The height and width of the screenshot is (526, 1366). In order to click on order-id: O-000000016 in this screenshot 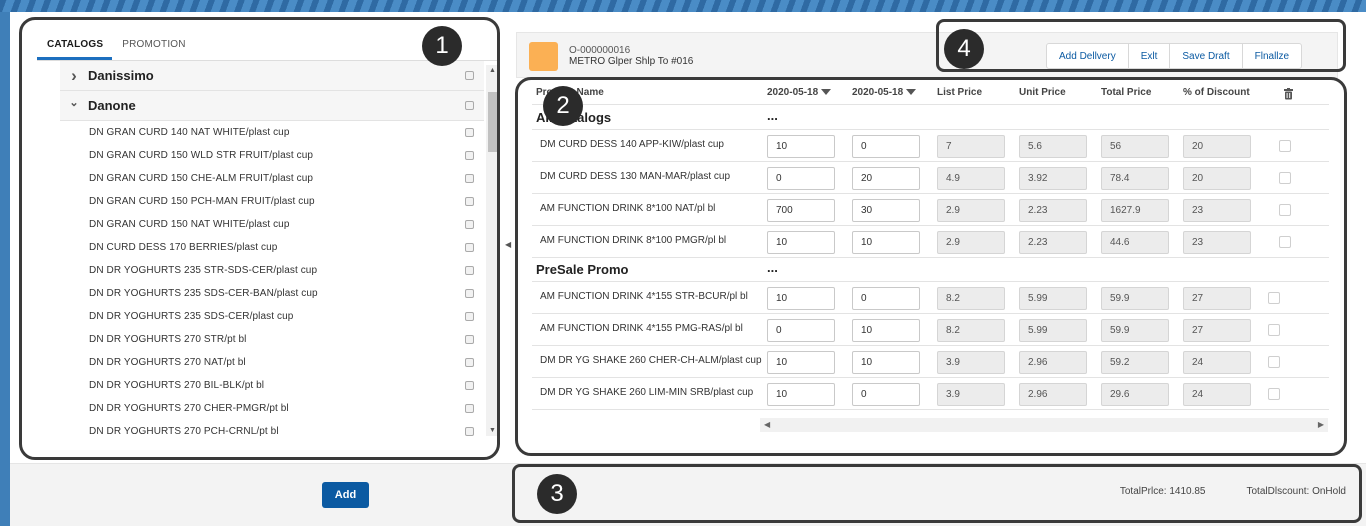, I will do `click(600, 50)`.